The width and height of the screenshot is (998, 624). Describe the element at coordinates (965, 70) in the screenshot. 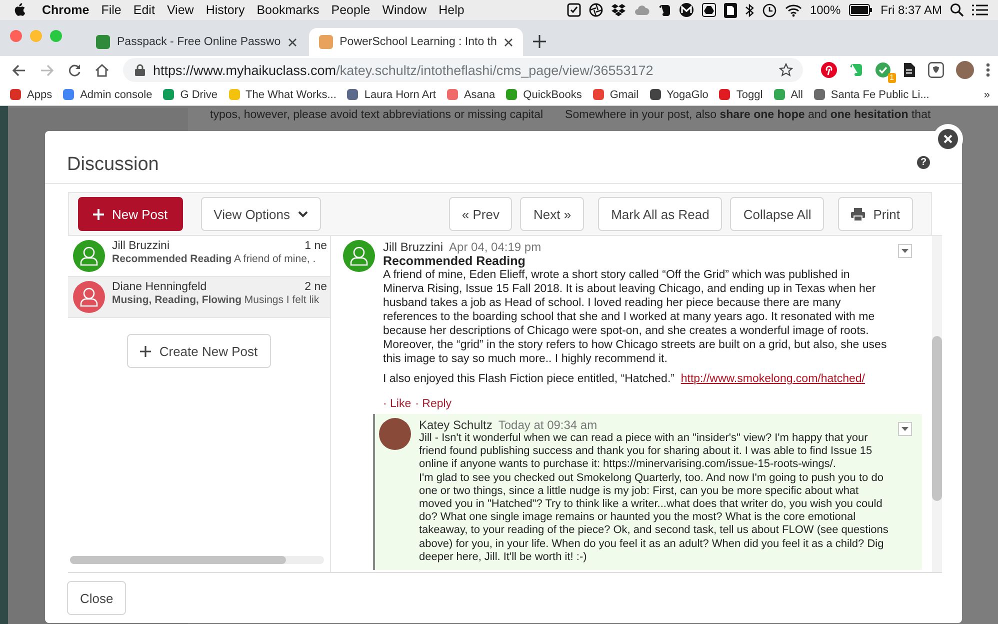

I see `profile-avatar` at that location.